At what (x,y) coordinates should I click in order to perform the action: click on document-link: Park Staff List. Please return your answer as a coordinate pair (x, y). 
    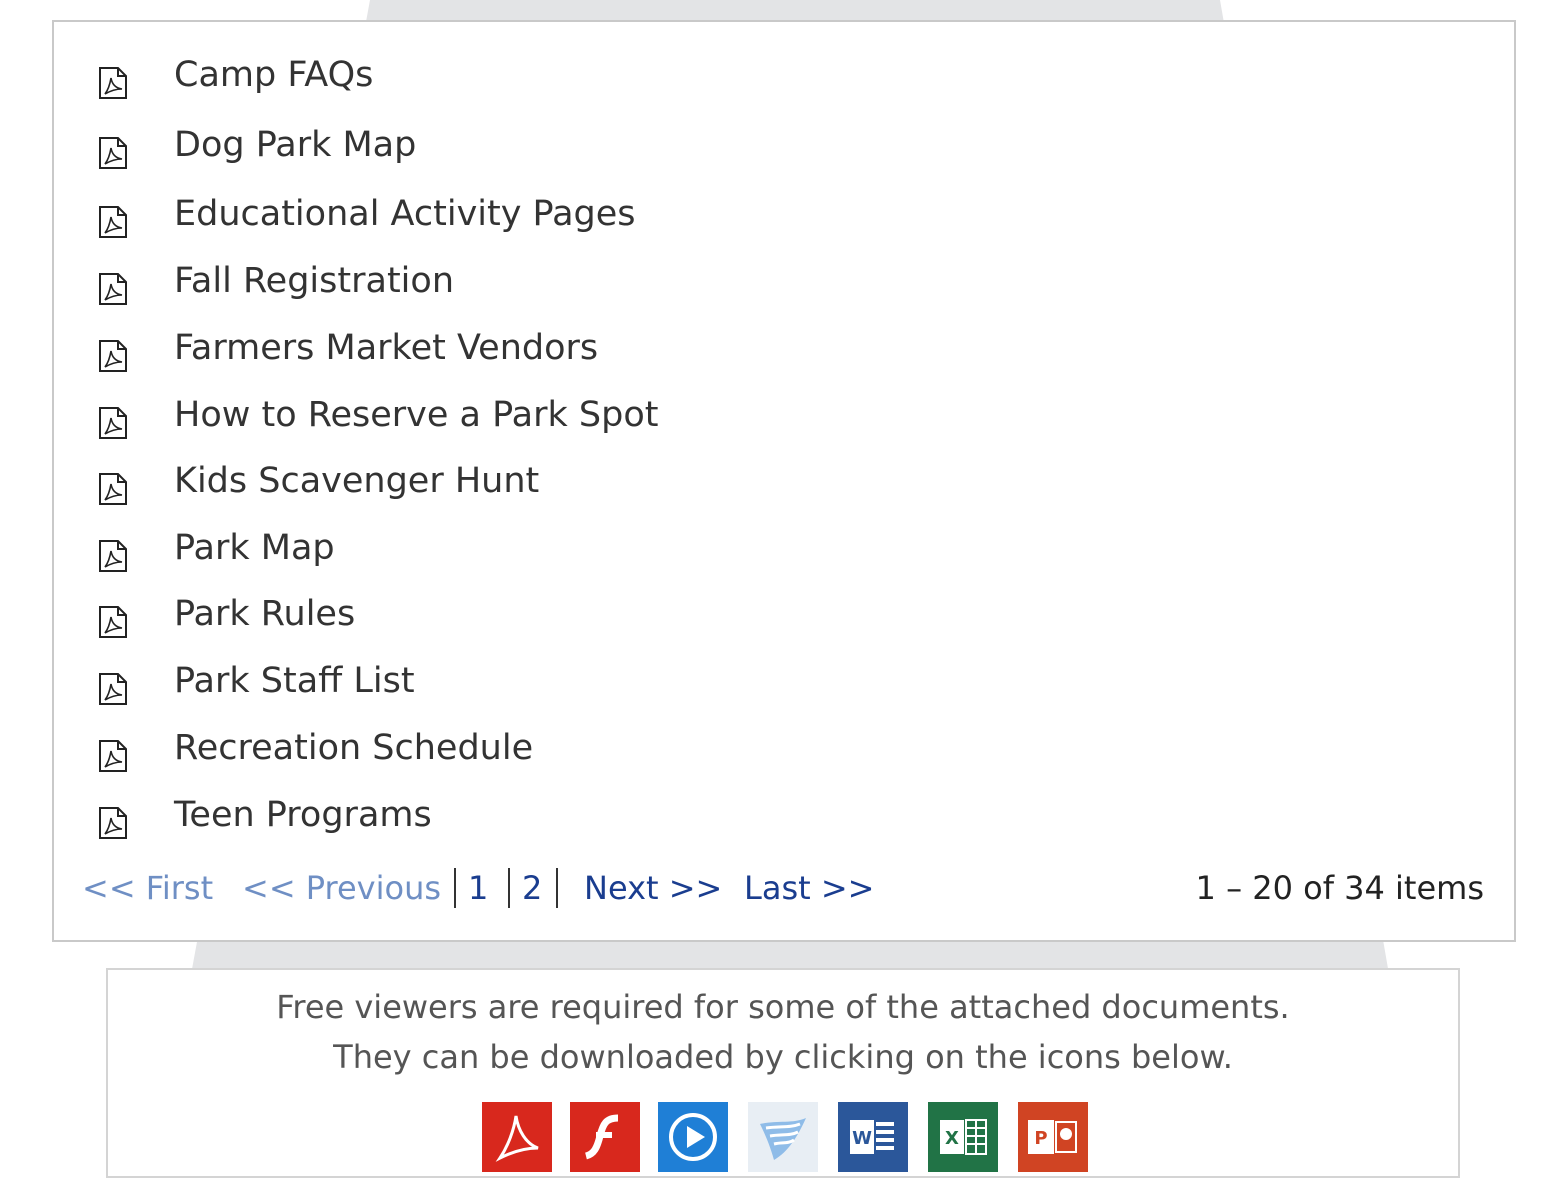
    Looking at the image, I should click on (294, 681).